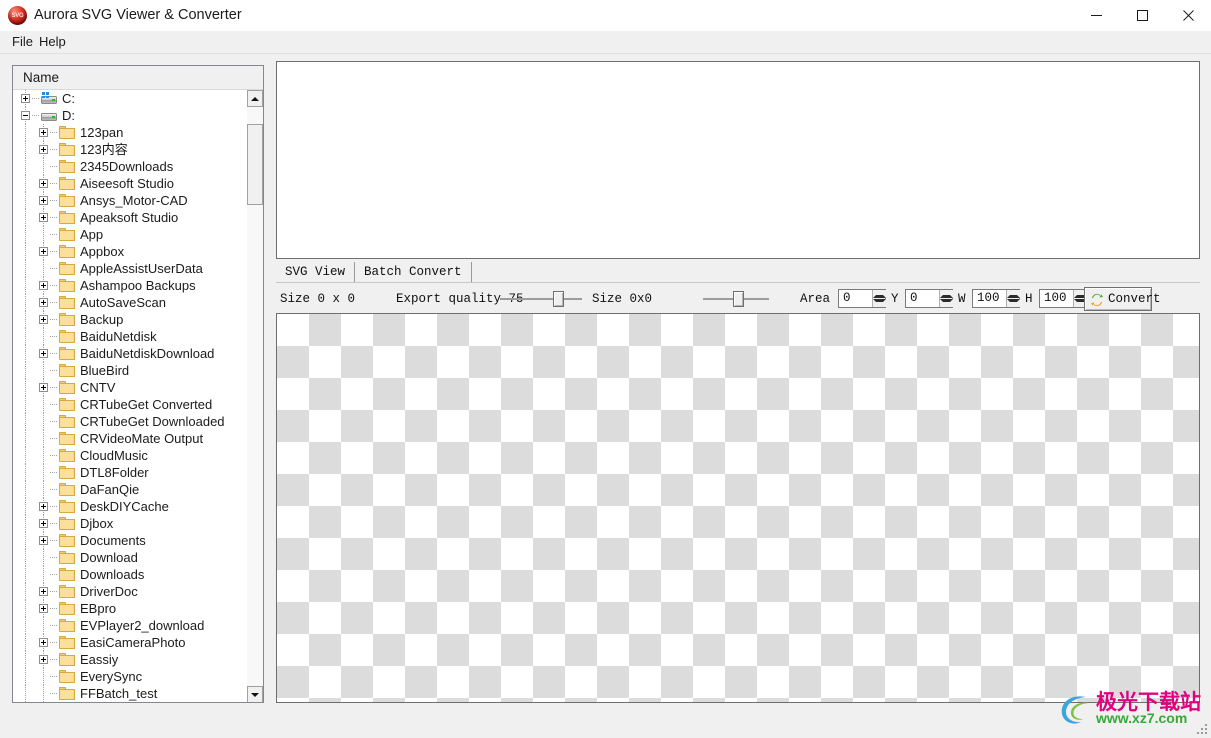 This screenshot has width=1211, height=738. I want to click on tree-node-label: EBpro, so click(98, 608).